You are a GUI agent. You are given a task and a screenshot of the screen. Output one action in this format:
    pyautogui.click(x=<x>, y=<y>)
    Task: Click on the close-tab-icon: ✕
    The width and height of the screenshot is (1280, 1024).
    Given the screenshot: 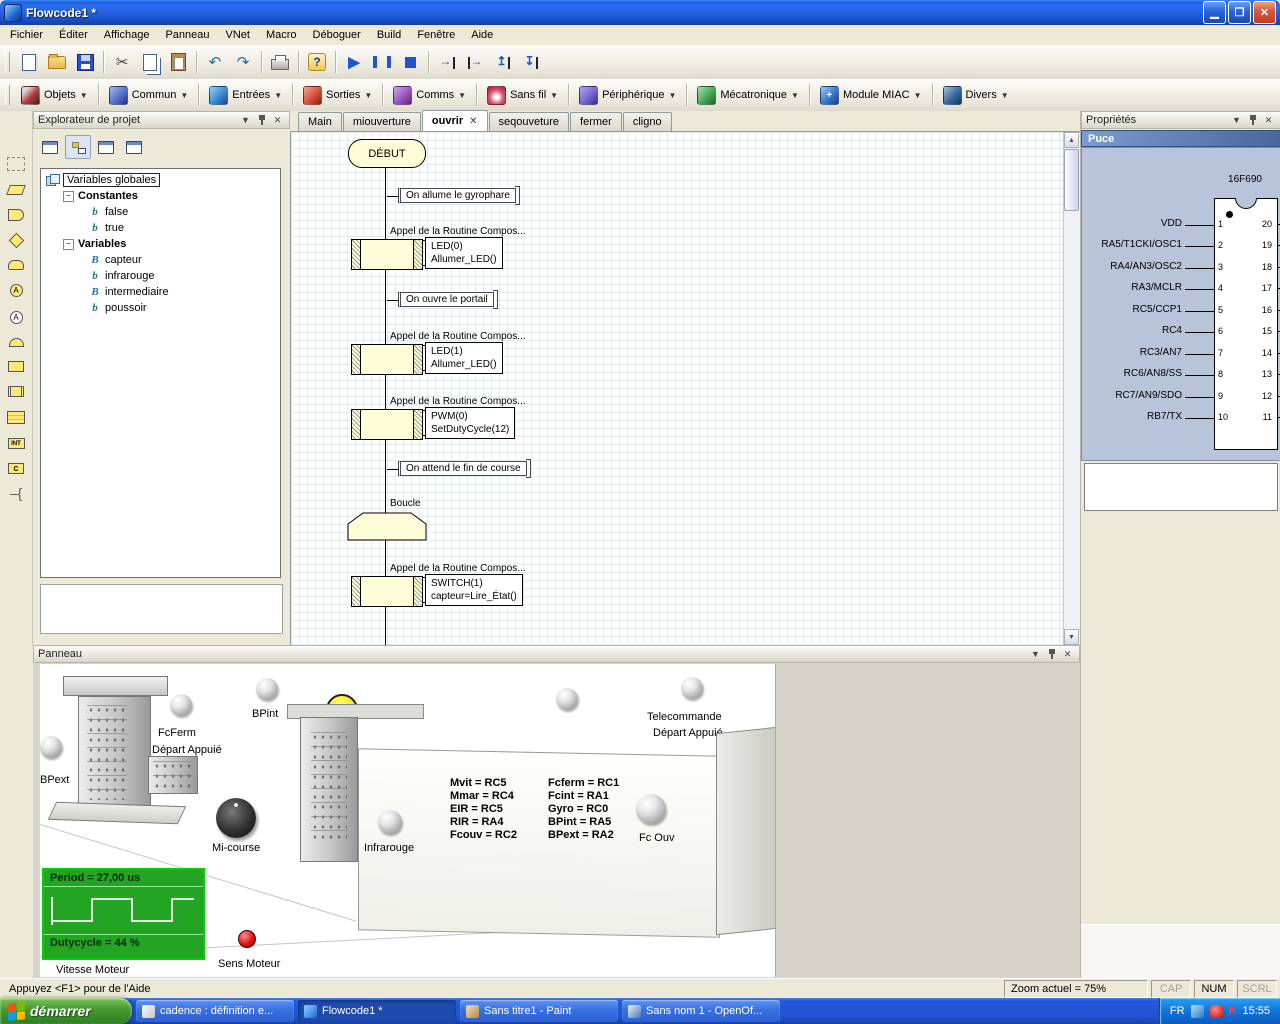 What is the action you would take?
    pyautogui.click(x=473, y=121)
    